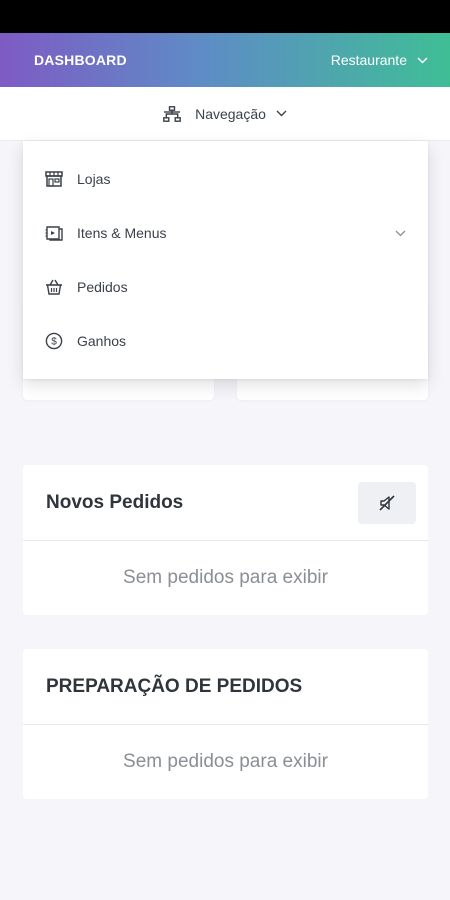 The width and height of the screenshot is (450, 900). Describe the element at coordinates (225, 341) in the screenshot. I see `menu-item-ganhos: $ Ganhos` at that location.